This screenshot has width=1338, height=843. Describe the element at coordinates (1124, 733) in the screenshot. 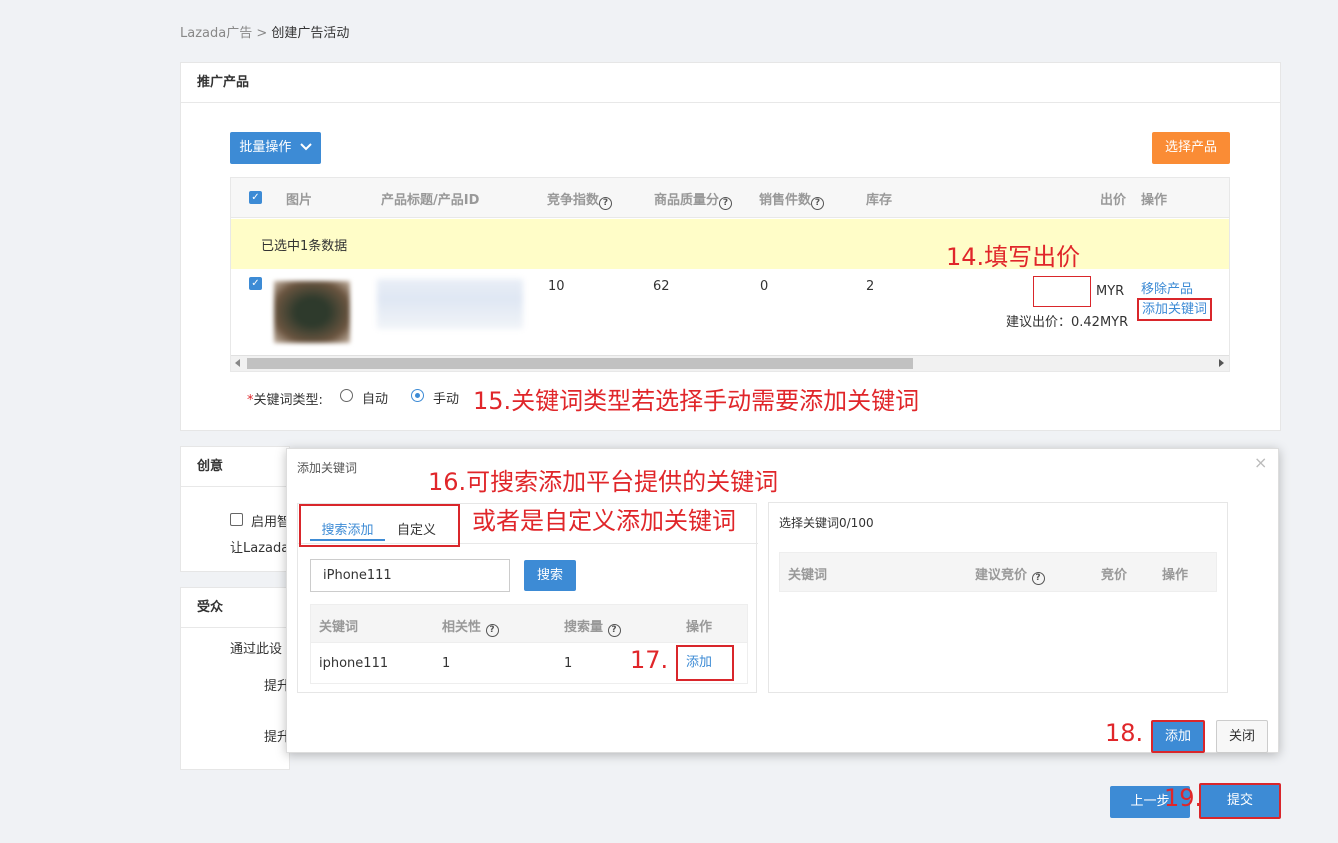

I see `annotation-18: 18.` at that location.